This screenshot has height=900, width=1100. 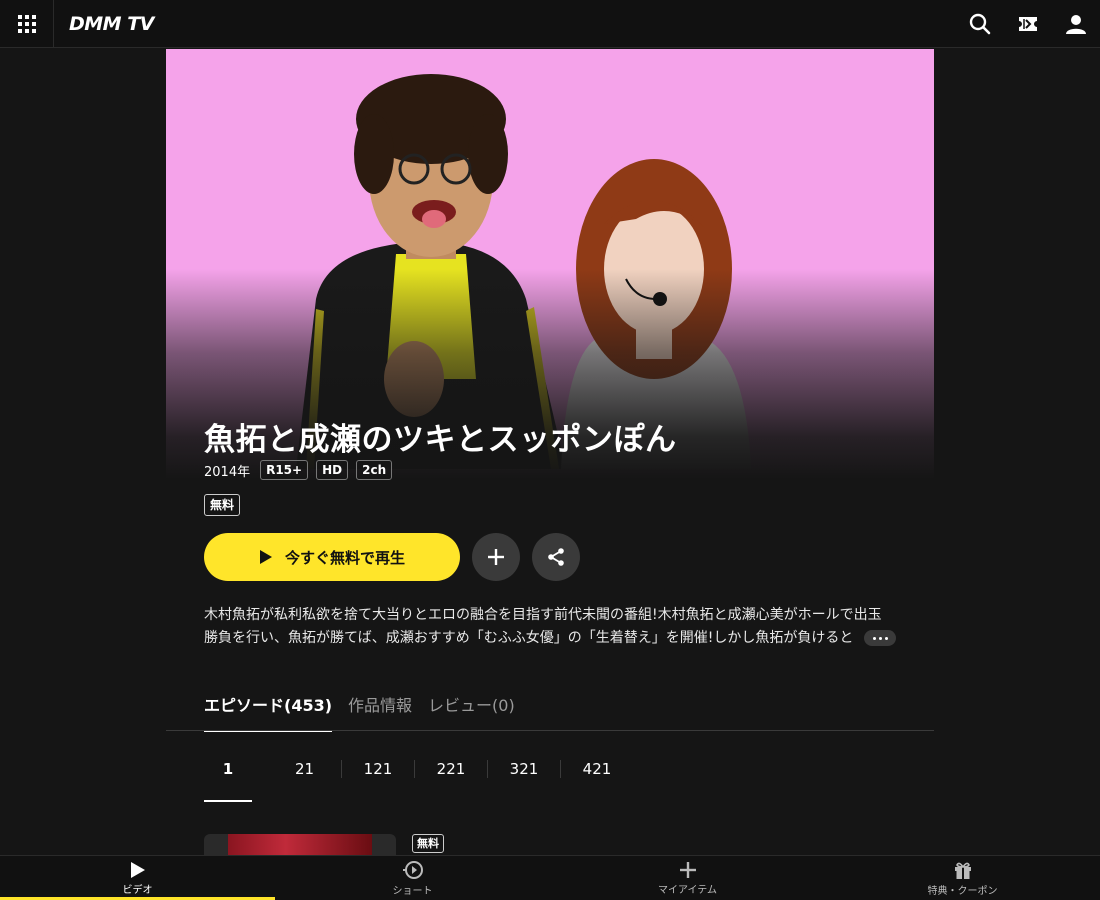 What do you see at coordinates (418, 781) in the screenshot?
I see `episode-range-selector: 1 21 121 221 321 421` at bounding box center [418, 781].